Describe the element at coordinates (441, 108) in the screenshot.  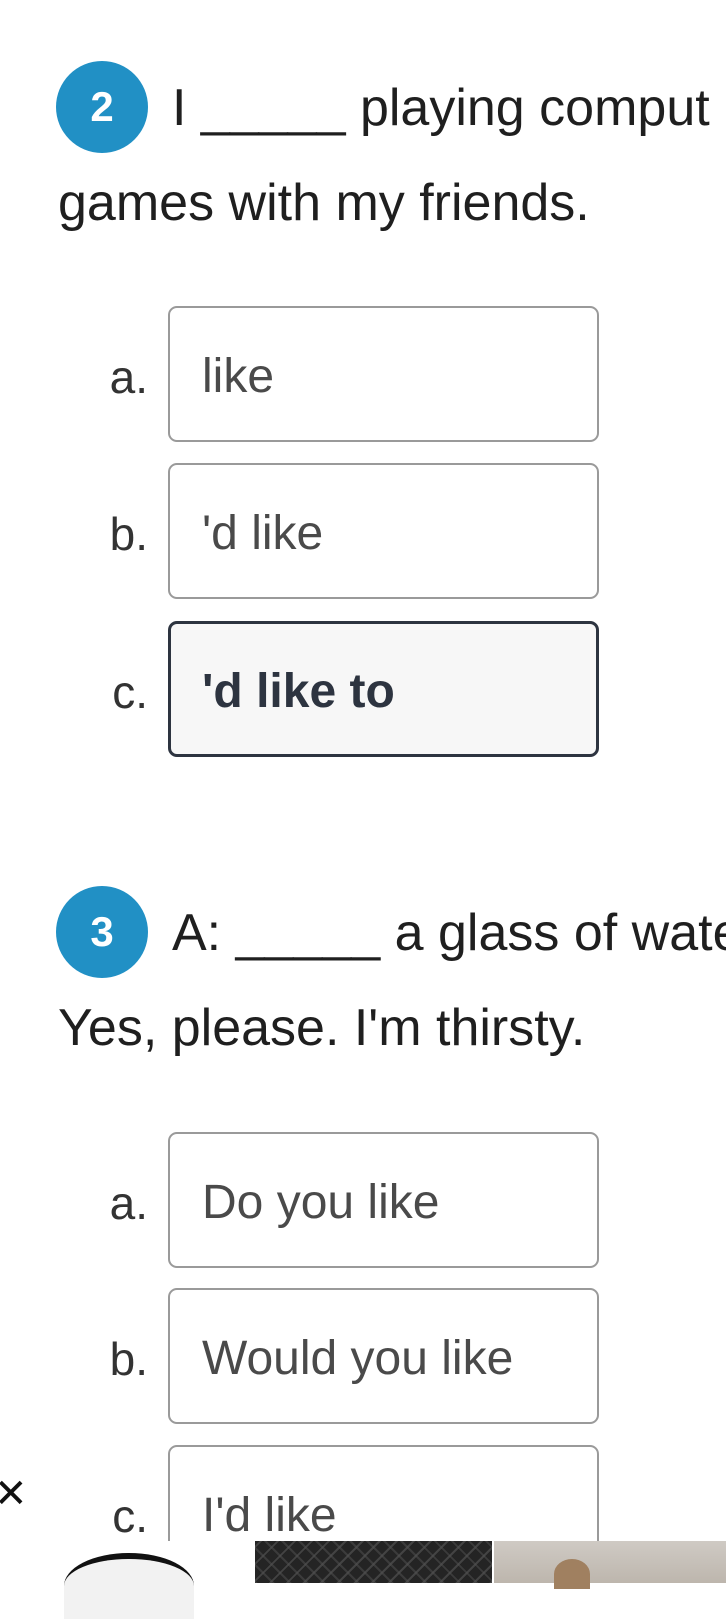
I see `question-text-line-1: I _____ playing comput` at that location.